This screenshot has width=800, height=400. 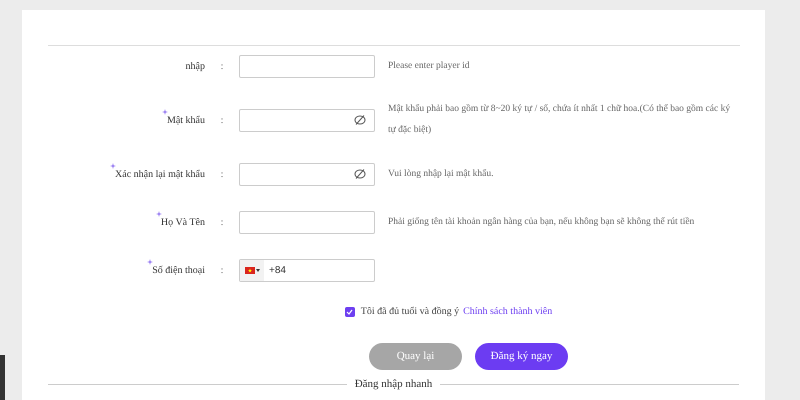 I want to click on register-button: Đăng ký ngay, so click(x=521, y=356).